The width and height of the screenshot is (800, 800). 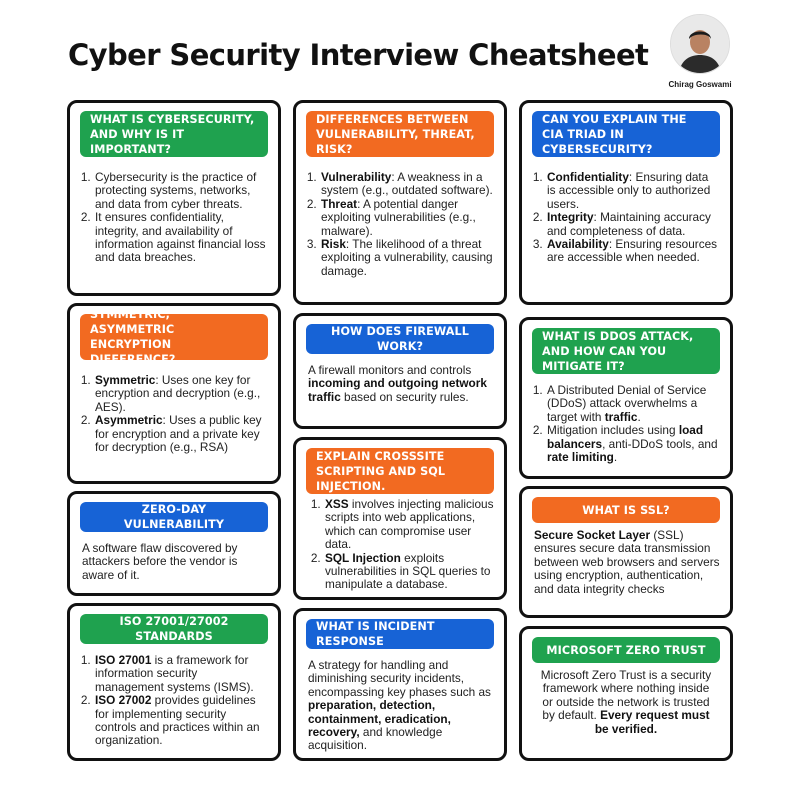 What do you see at coordinates (333, 244) in the screenshot?
I see `term: Risk` at bounding box center [333, 244].